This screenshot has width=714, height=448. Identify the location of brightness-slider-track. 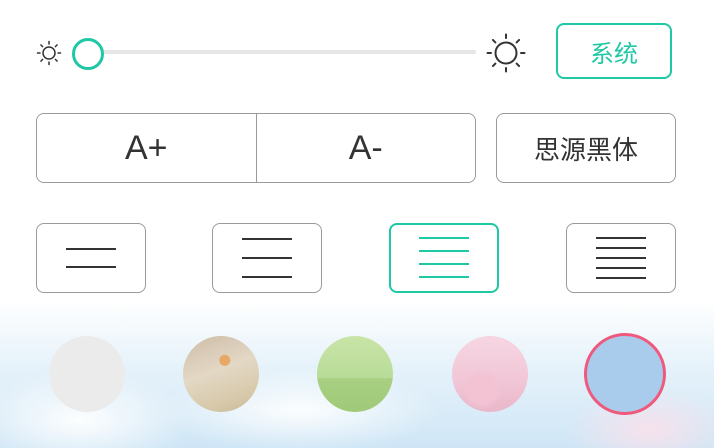
(282, 52).